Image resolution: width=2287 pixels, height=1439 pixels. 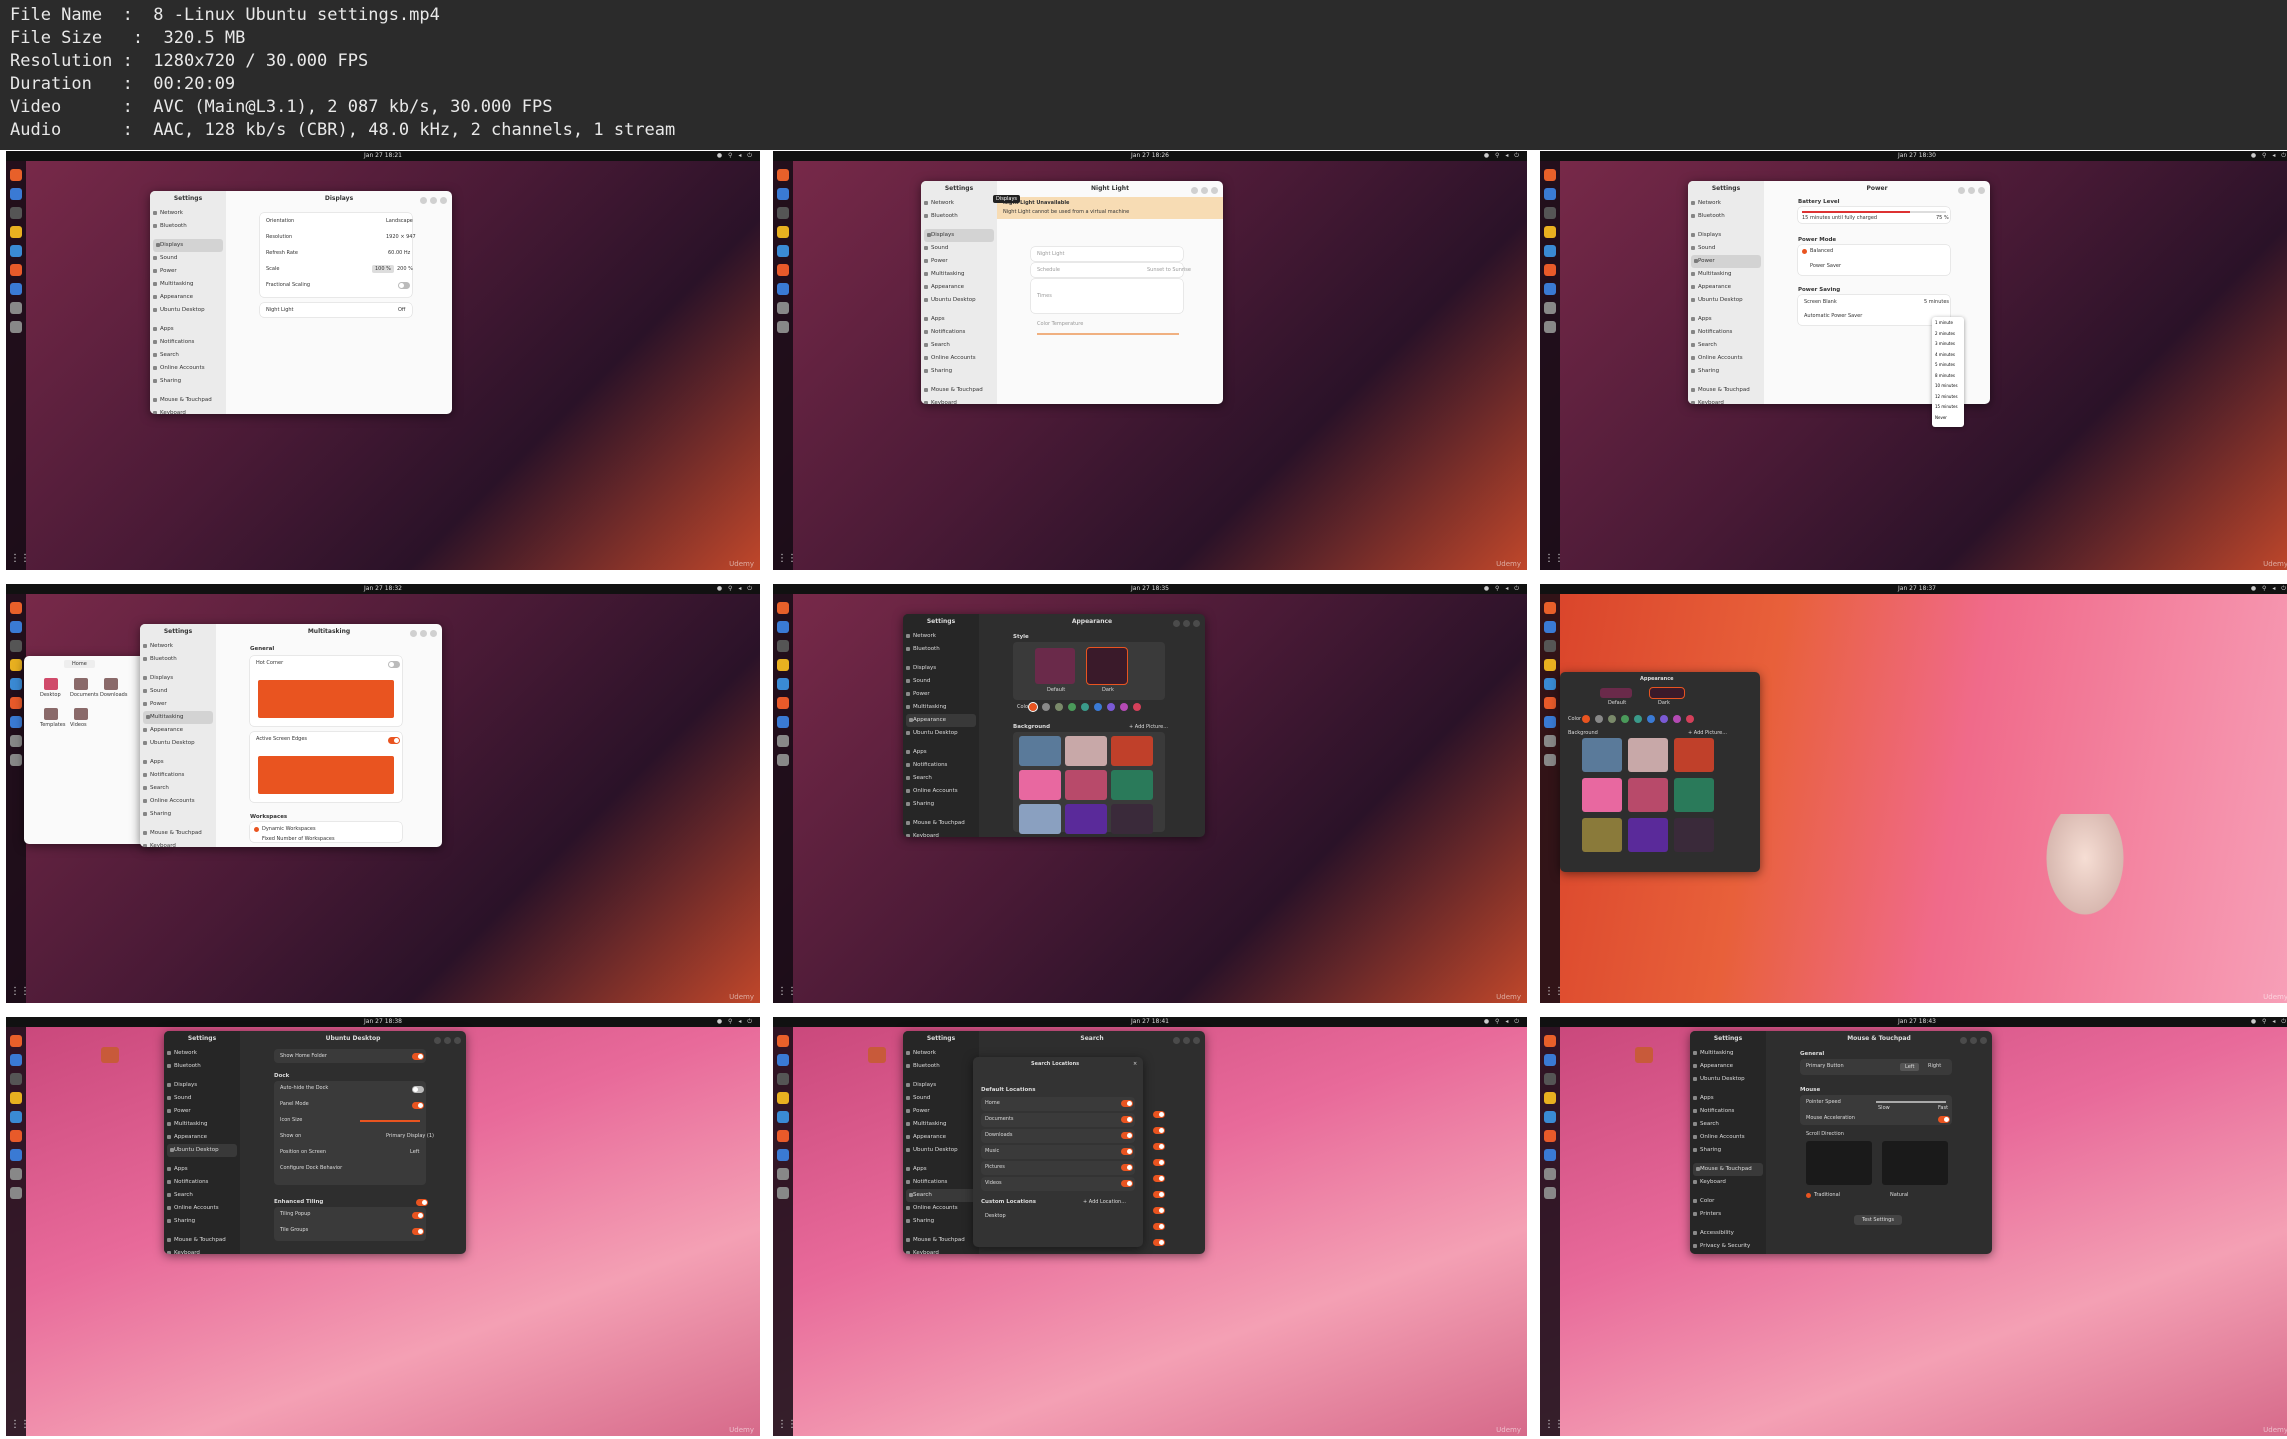 I want to click on sidebar-item-color: Color, so click(x=1728, y=1201).